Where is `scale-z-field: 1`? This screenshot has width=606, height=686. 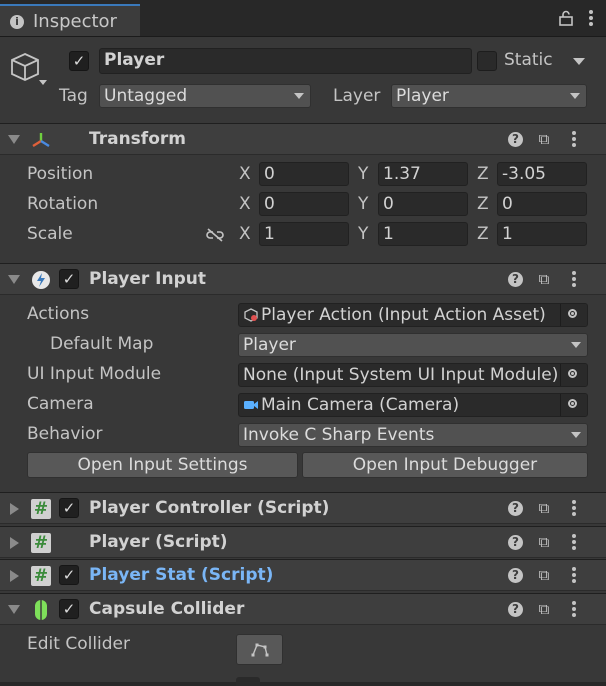 scale-z-field: 1 is located at coordinates (542, 234).